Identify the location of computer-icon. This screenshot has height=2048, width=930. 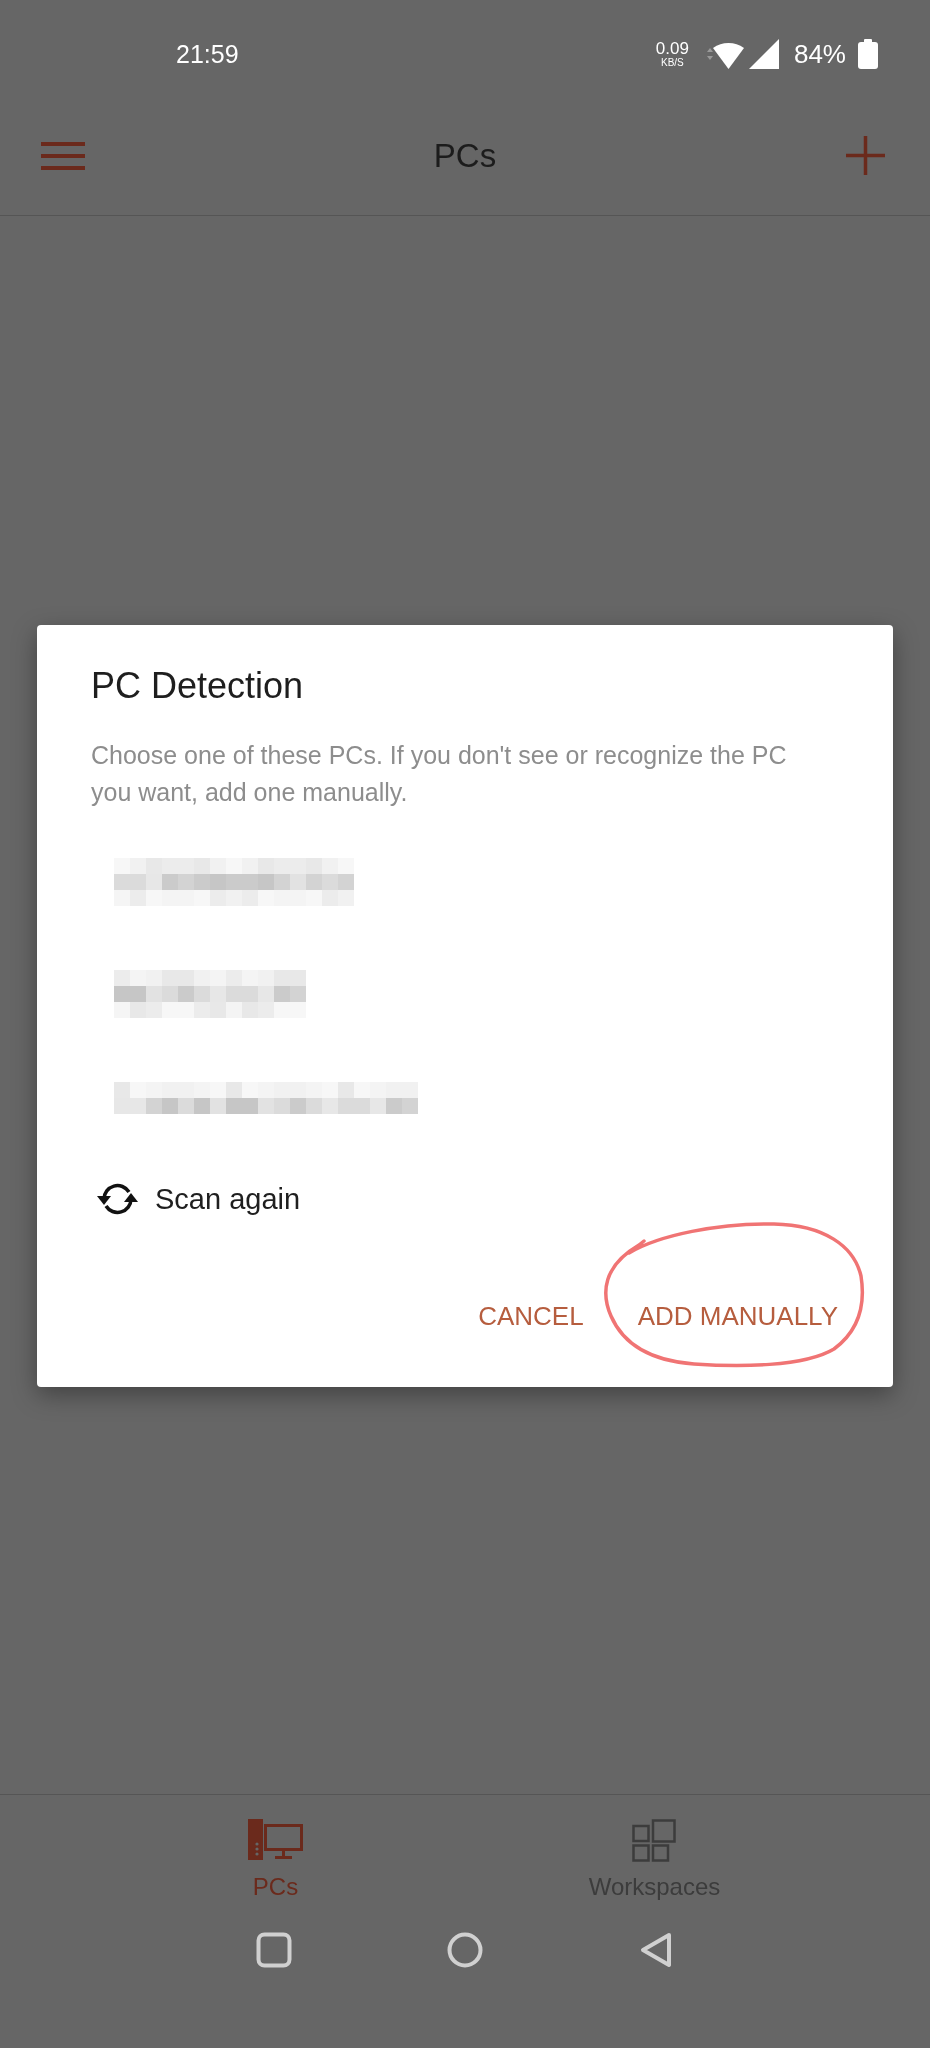
(275, 1839).